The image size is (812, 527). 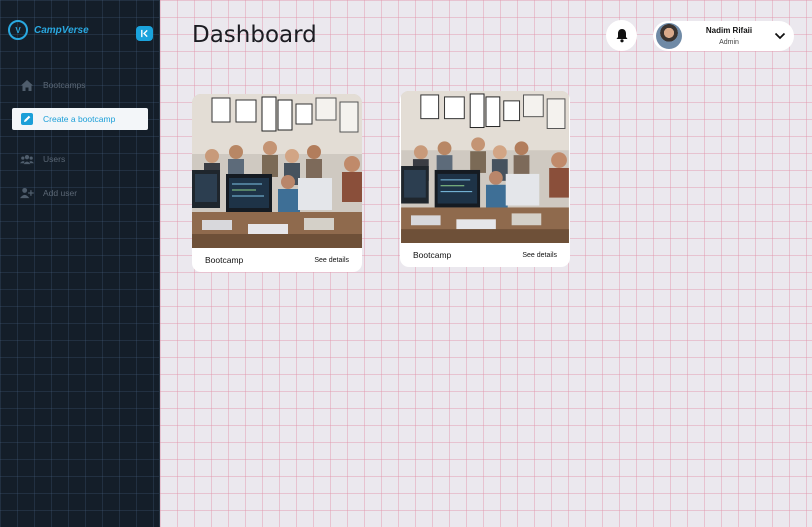 I want to click on notifications-button, so click(x=621, y=35).